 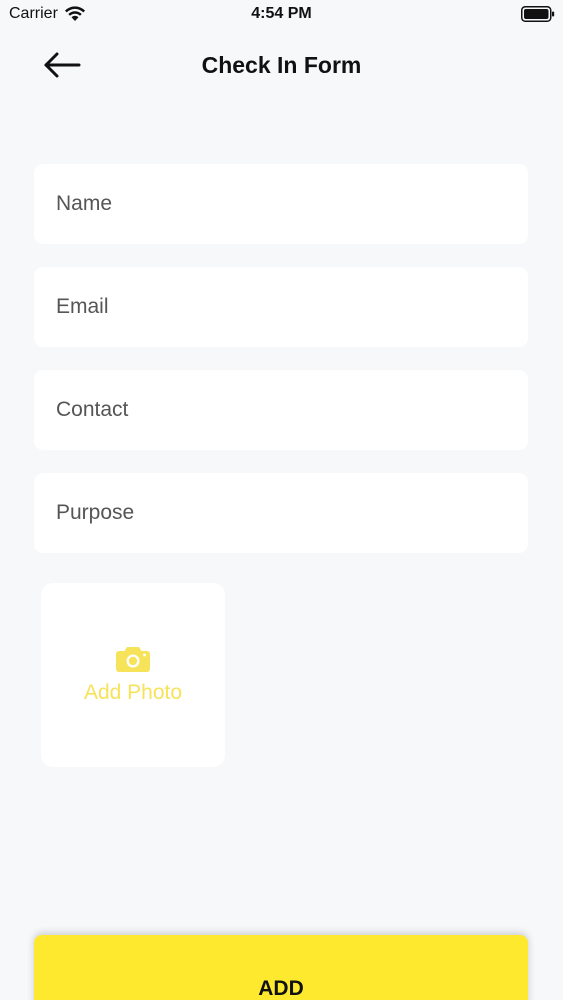 I want to click on add-button: ADD, so click(x=281, y=967).